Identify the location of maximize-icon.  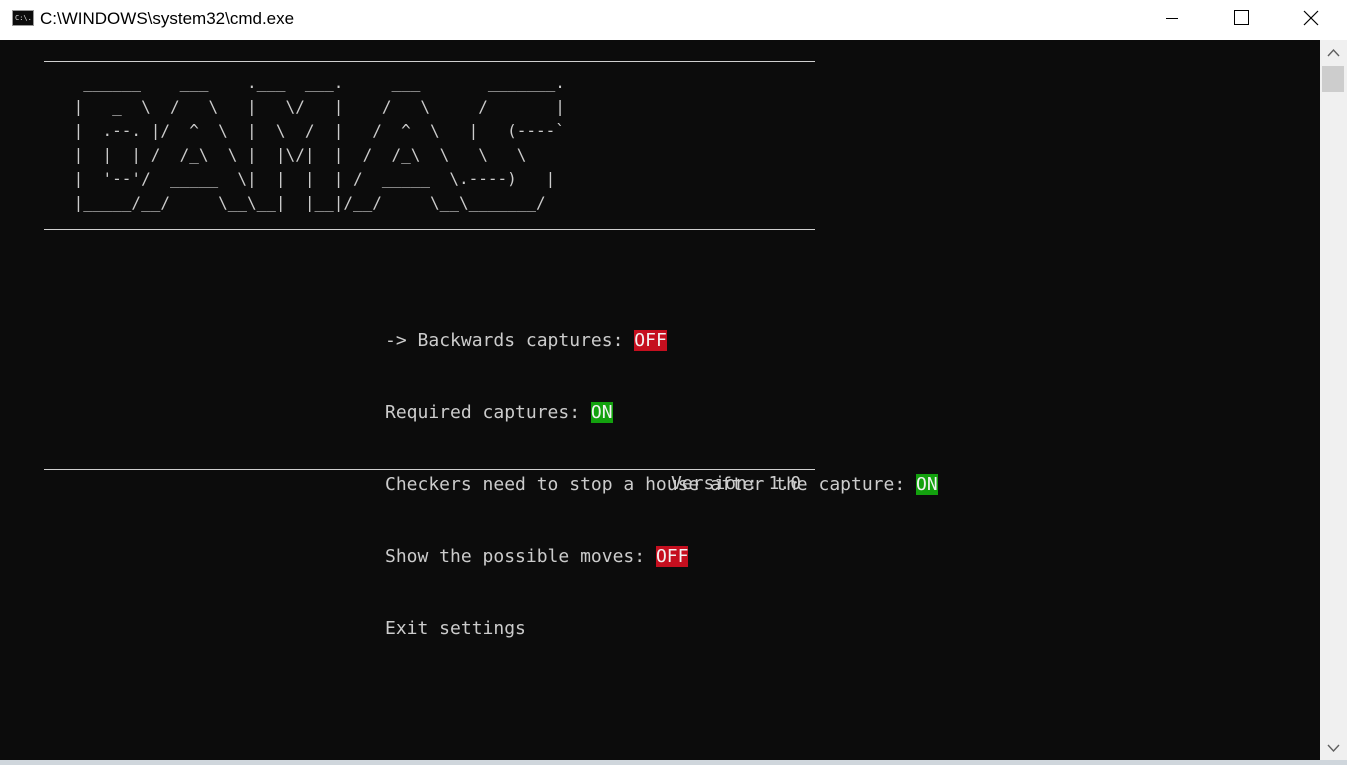
(1241, 17).